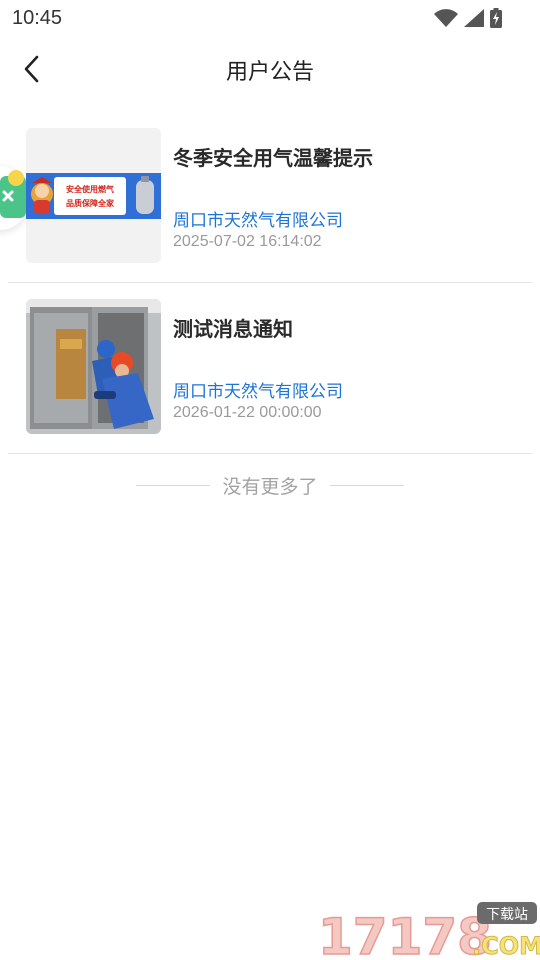  What do you see at coordinates (270, 18) in the screenshot?
I see `status-bar: 10:45` at bounding box center [270, 18].